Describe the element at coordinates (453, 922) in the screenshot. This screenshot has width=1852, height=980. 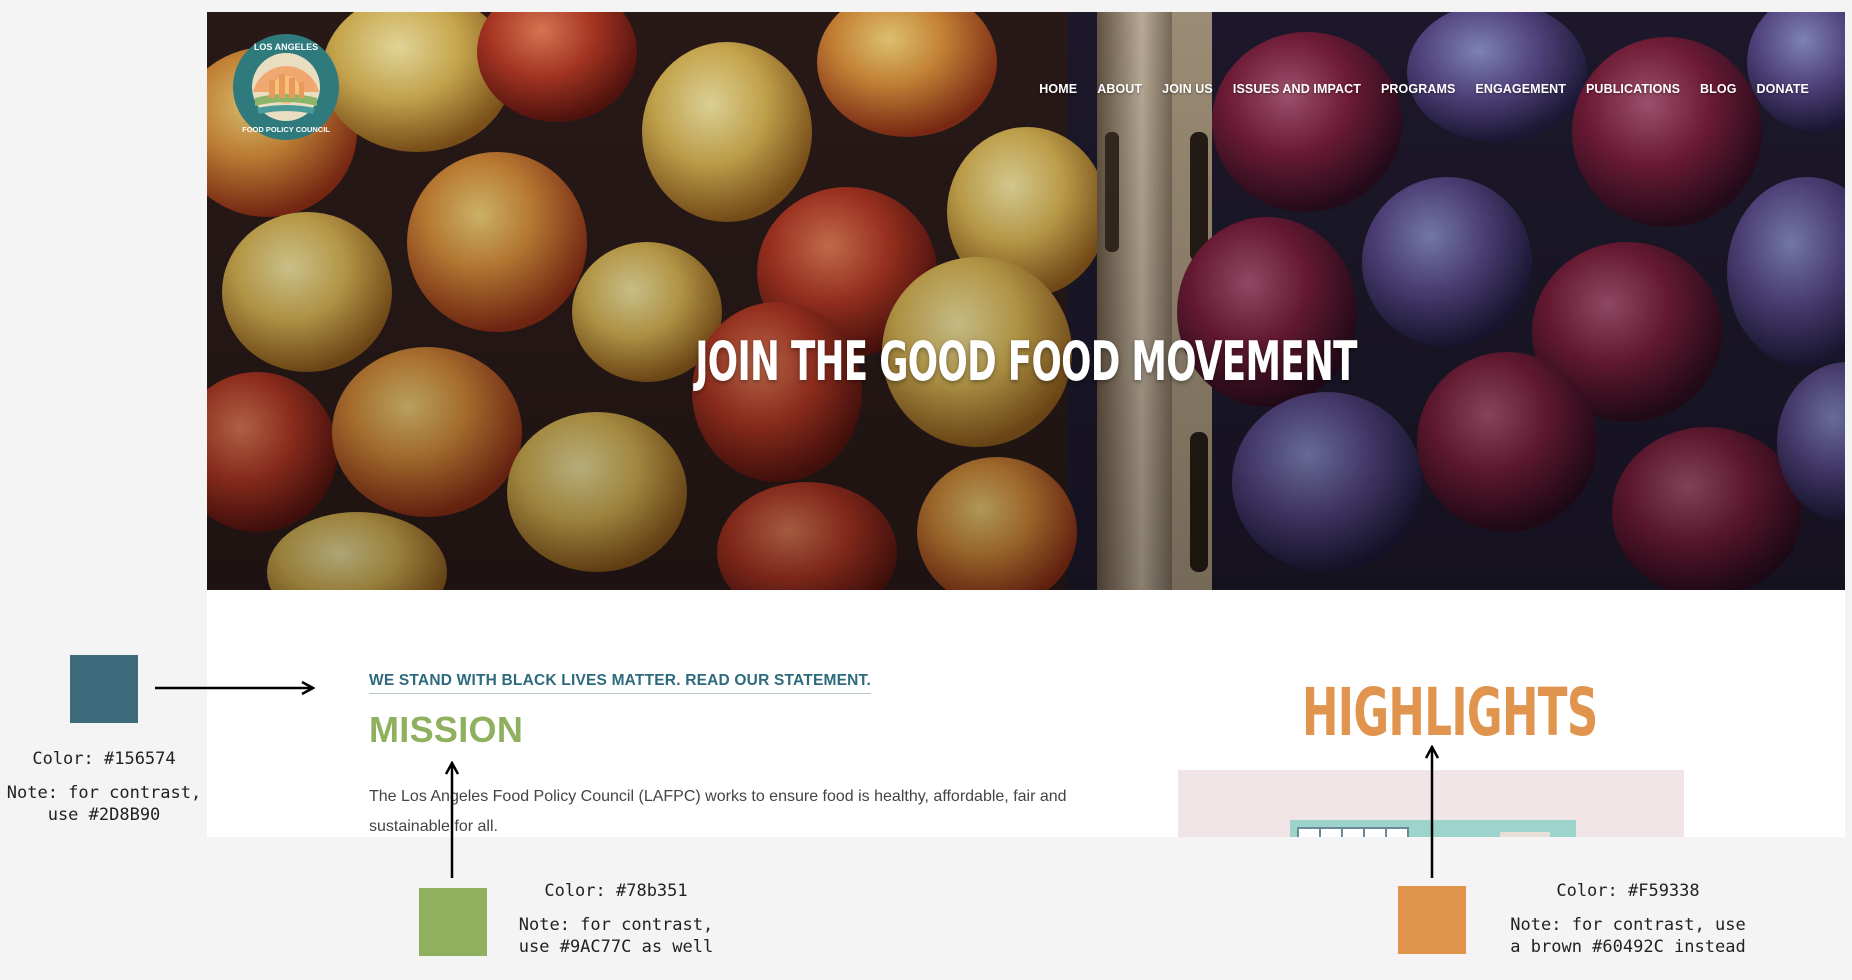
I see `color-swatch-green` at that location.